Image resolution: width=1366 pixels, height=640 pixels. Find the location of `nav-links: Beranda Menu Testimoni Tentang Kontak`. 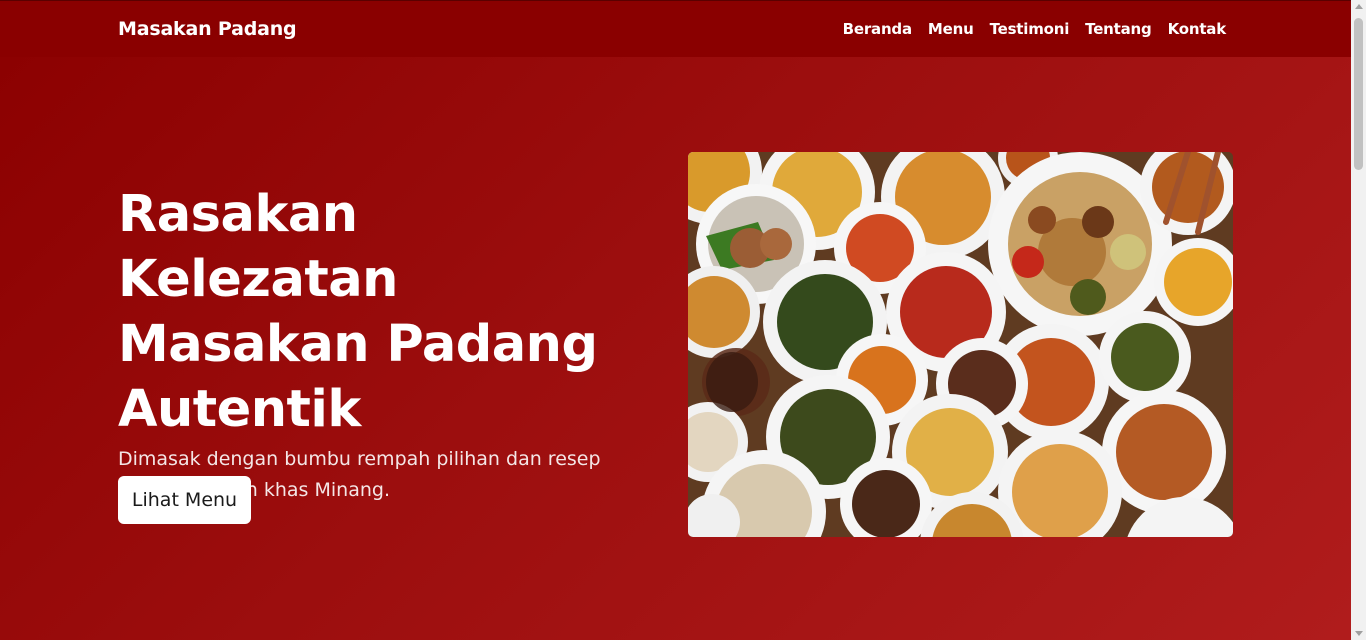

nav-links: Beranda Menu Testimoni Tentang Kontak is located at coordinates (1035, 29).